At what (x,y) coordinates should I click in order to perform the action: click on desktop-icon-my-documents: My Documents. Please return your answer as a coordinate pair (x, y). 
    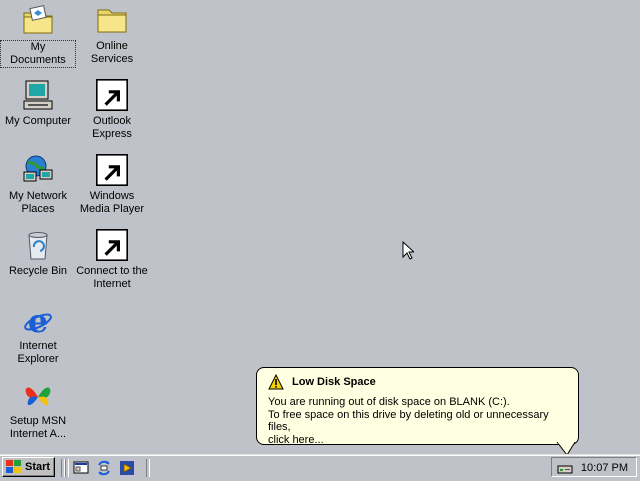
    Looking at the image, I should click on (38, 36).